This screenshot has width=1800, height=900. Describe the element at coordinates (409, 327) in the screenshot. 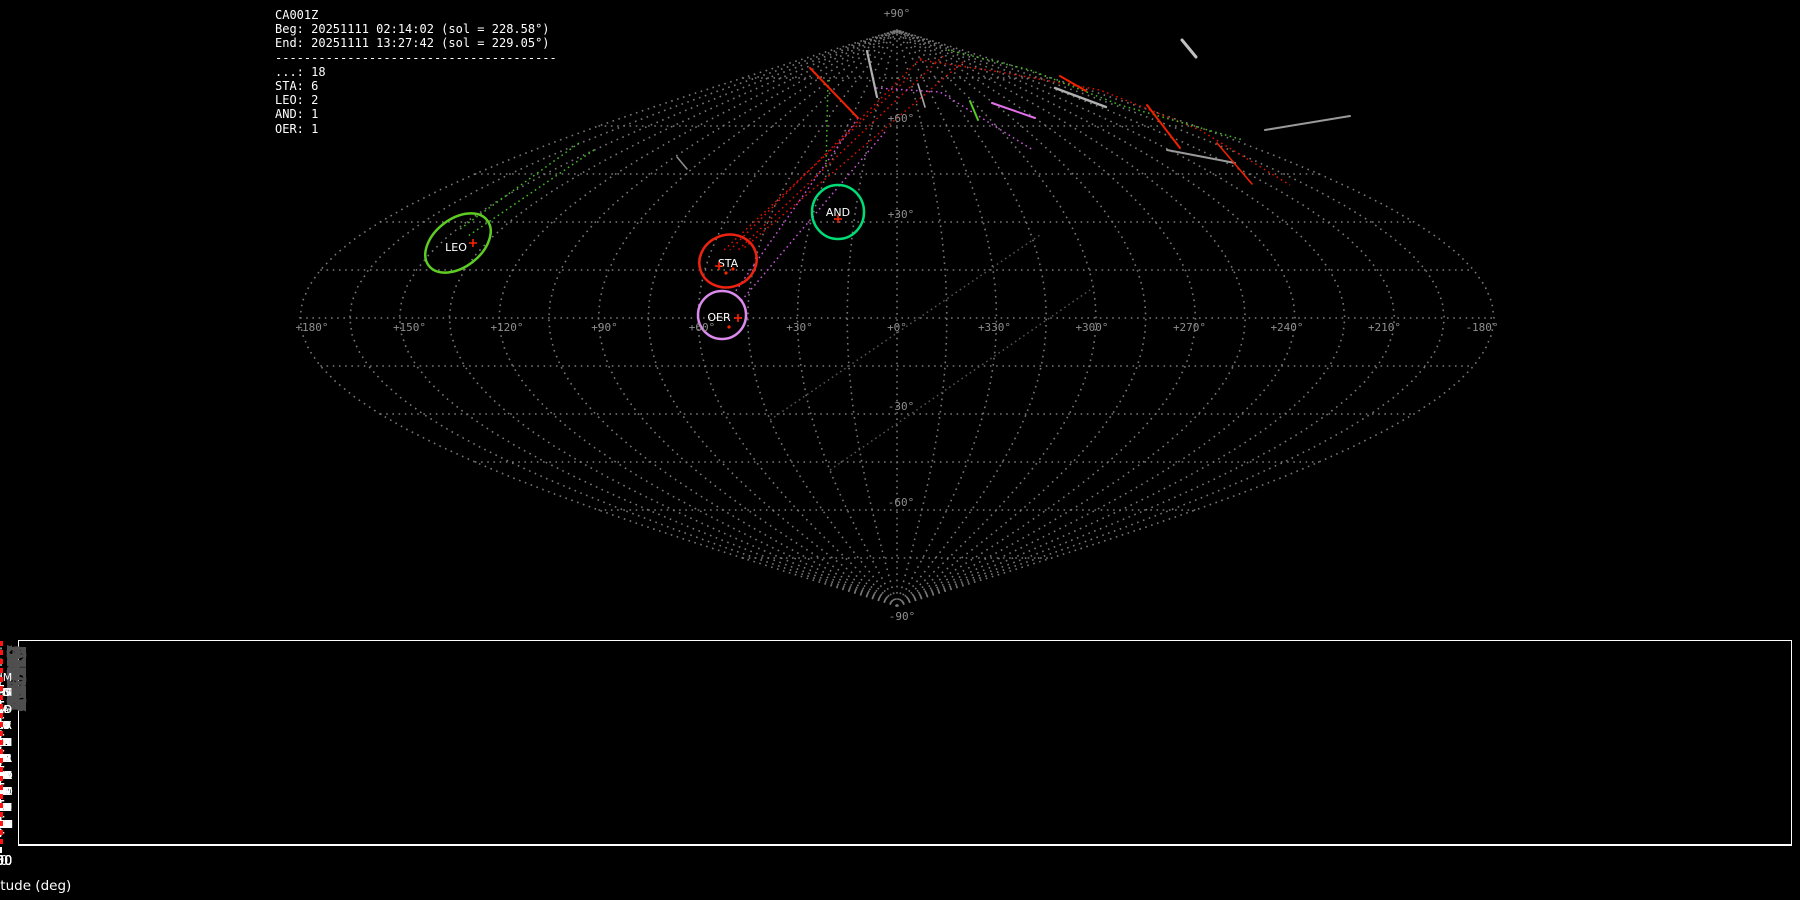

I see `longitude-label: +150°` at that location.